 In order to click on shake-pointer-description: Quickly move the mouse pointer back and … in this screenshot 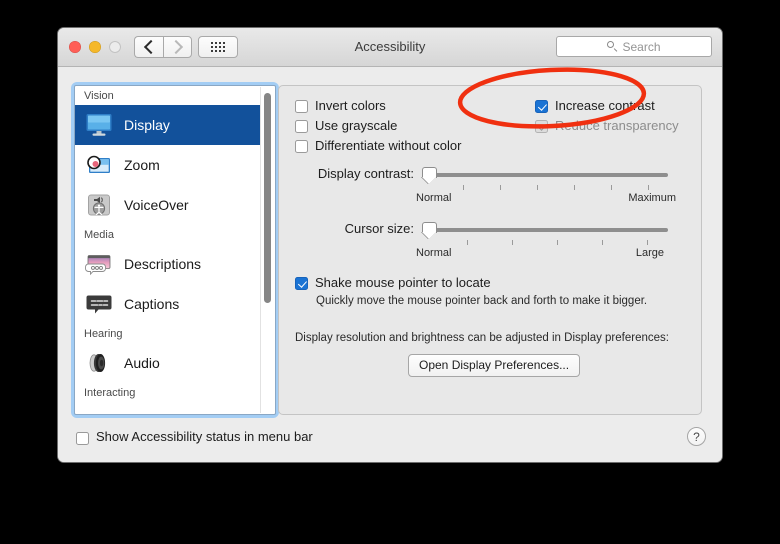, I will do `click(482, 301)`.